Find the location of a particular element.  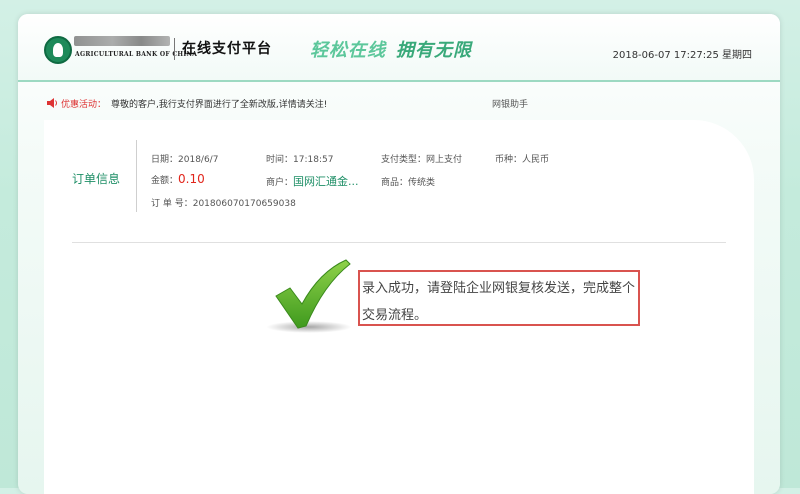

speaker-icon is located at coordinates (52, 103).